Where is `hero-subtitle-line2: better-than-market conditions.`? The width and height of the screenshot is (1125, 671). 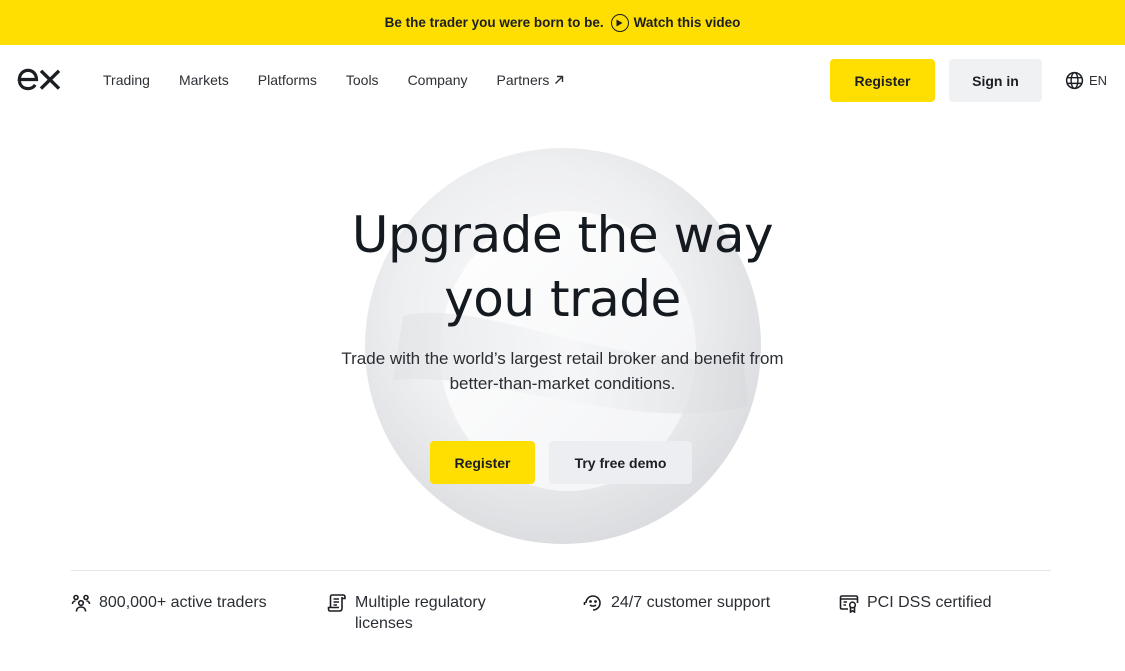
hero-subtitle-line2: better-than-market conditions. is located at coordinates (562, 383).